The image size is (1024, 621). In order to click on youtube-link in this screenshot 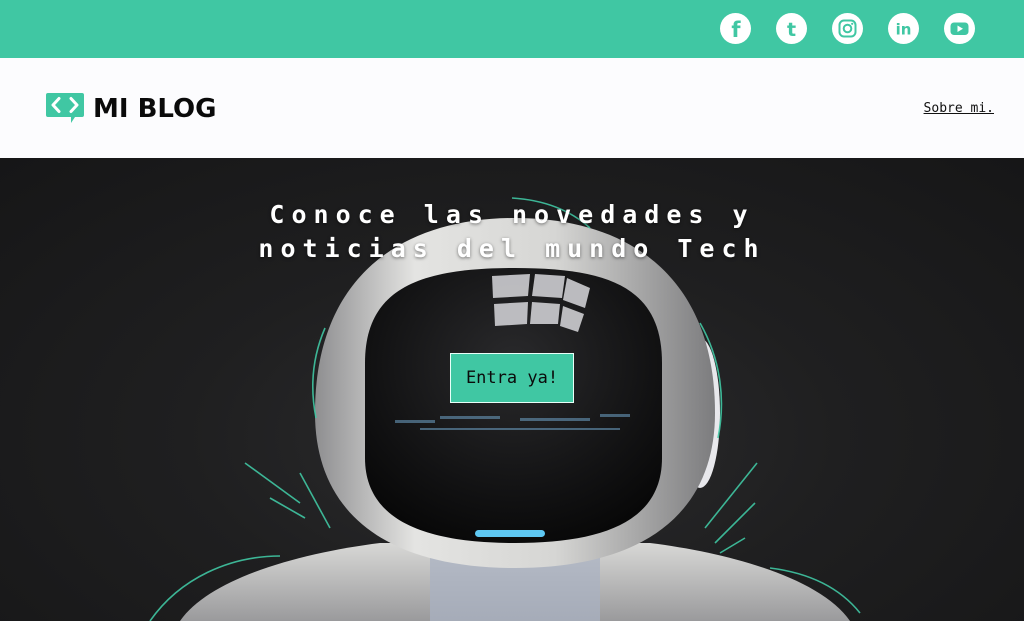, I will do `click(959, 28)`.